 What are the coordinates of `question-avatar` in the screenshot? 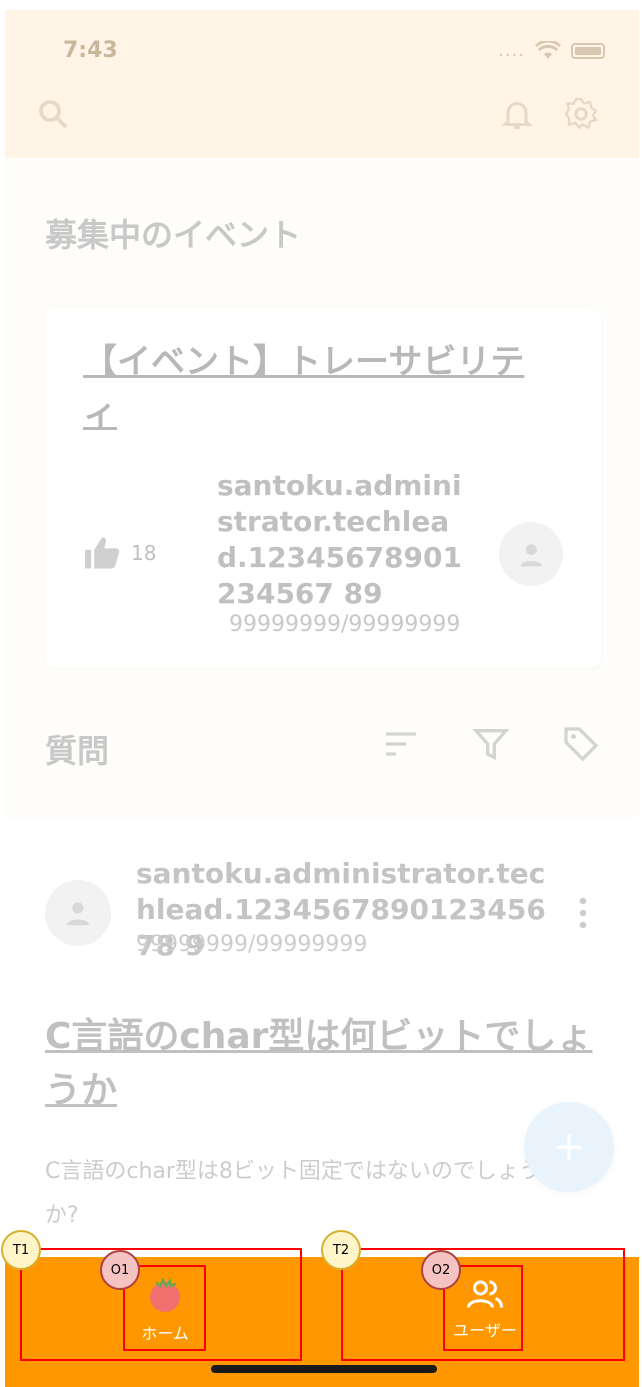 It's located at (78, 913).